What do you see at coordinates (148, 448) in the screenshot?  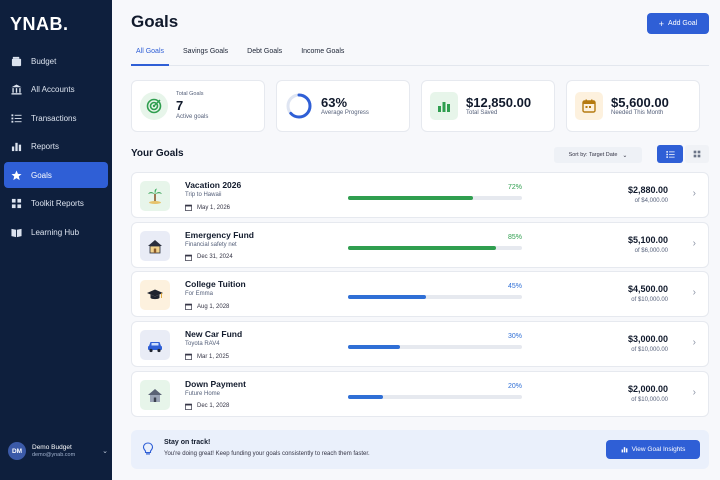 I see `lightbulb-icon` at bounding box center [148, 448].